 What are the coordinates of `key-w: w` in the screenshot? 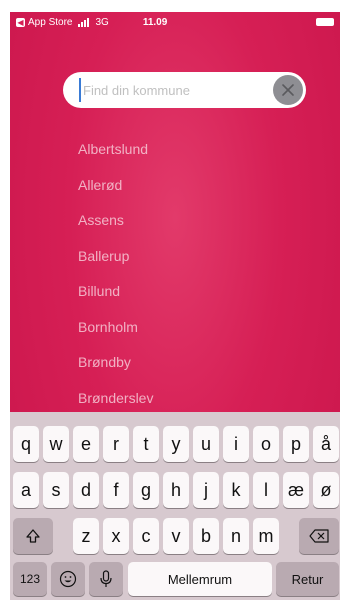 It's located at (56, 444).